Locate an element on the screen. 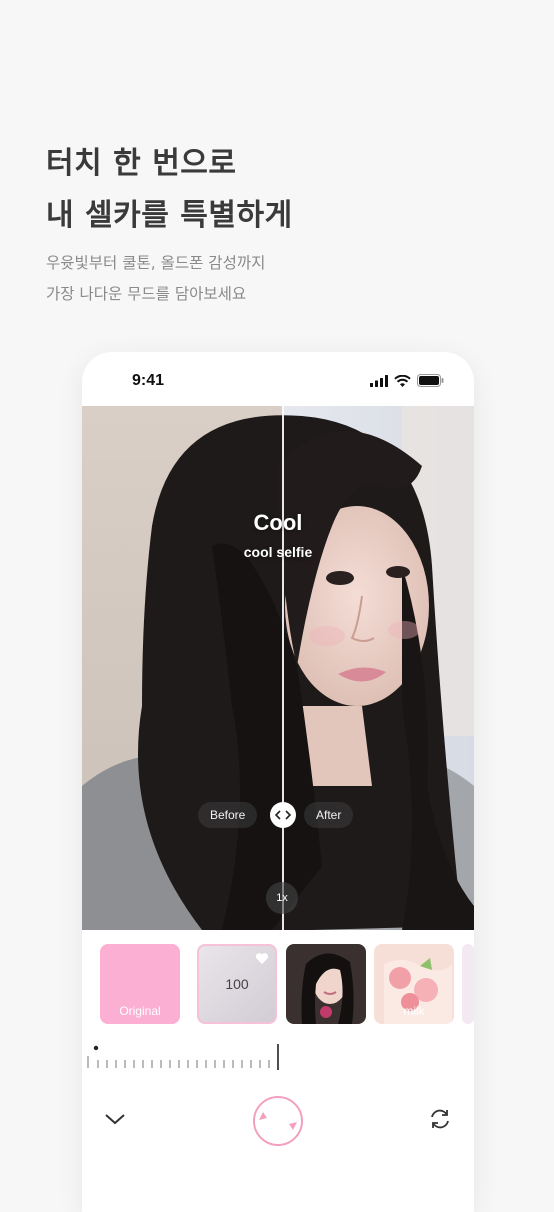  zoom-button: 1x is located at coordinates (282, 898).